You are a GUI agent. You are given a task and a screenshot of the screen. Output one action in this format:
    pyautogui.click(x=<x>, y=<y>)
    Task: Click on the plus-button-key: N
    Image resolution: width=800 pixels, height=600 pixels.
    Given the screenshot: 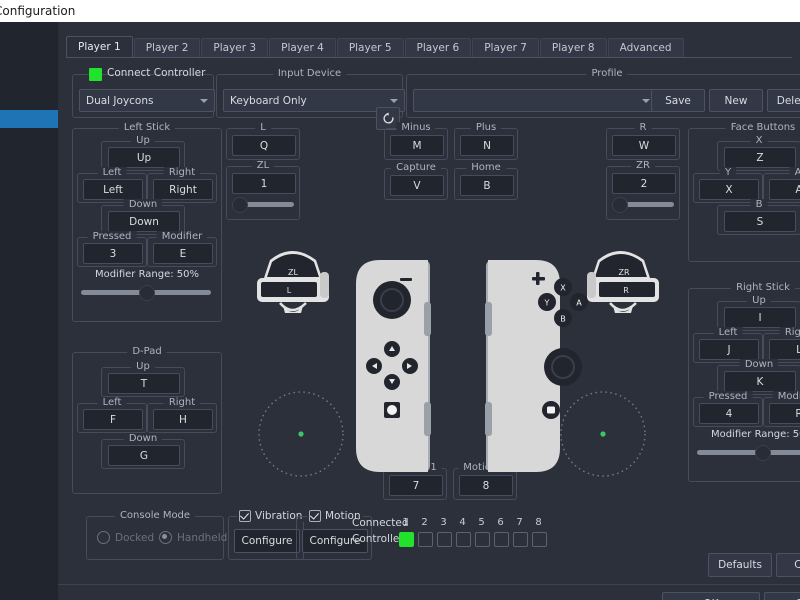 What is the action you would take?
    pyautogui.click(x=487, y=145)
    